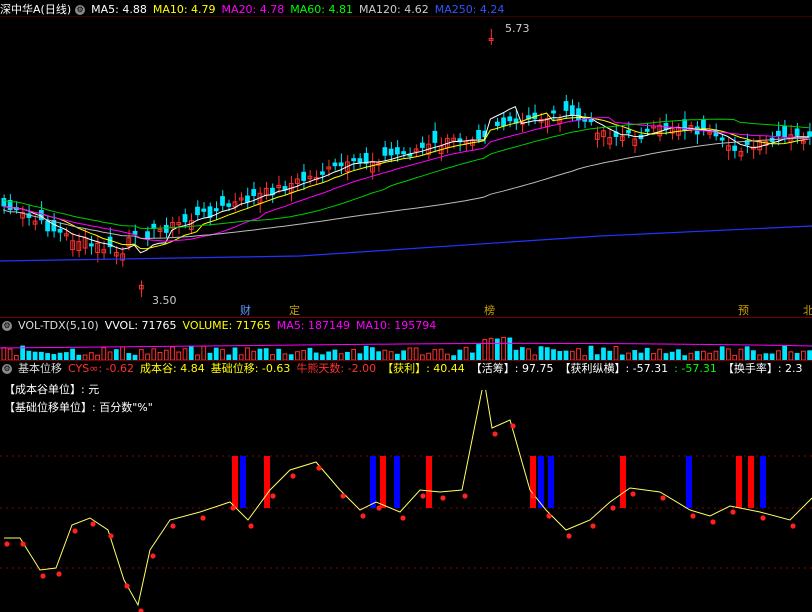 The height and width of the screenshot is (612, 812). Describe the element at coordinates (40, 368) in the screenshot. I see `indicator-title: 基本位移` at that location.